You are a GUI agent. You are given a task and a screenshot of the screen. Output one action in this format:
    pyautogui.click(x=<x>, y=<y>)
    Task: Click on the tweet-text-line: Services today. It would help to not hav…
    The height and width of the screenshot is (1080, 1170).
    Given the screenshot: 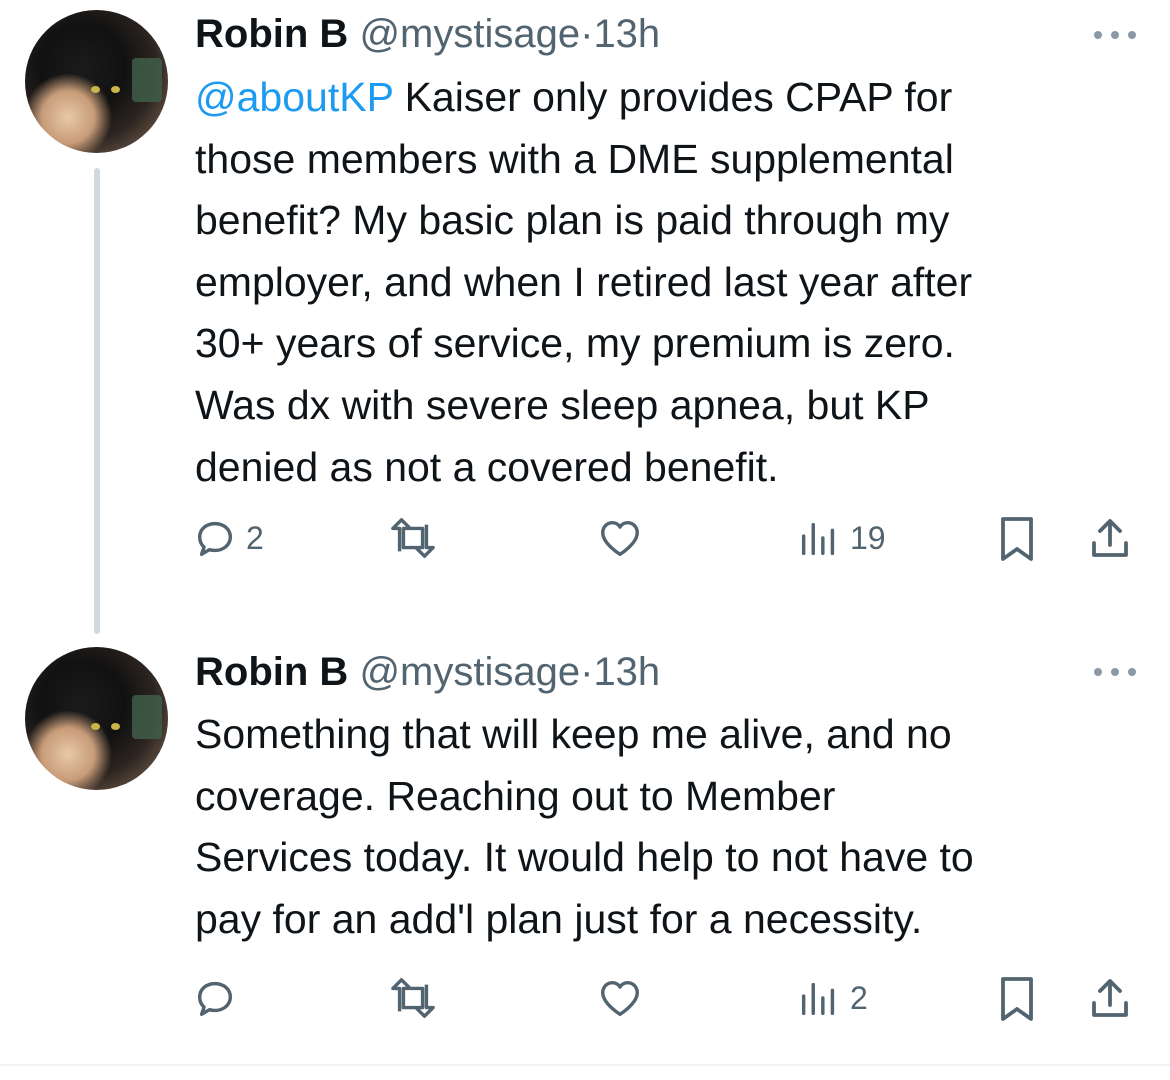 What is the action you would take?
    pyautogui.click(x=584, y=857)
    